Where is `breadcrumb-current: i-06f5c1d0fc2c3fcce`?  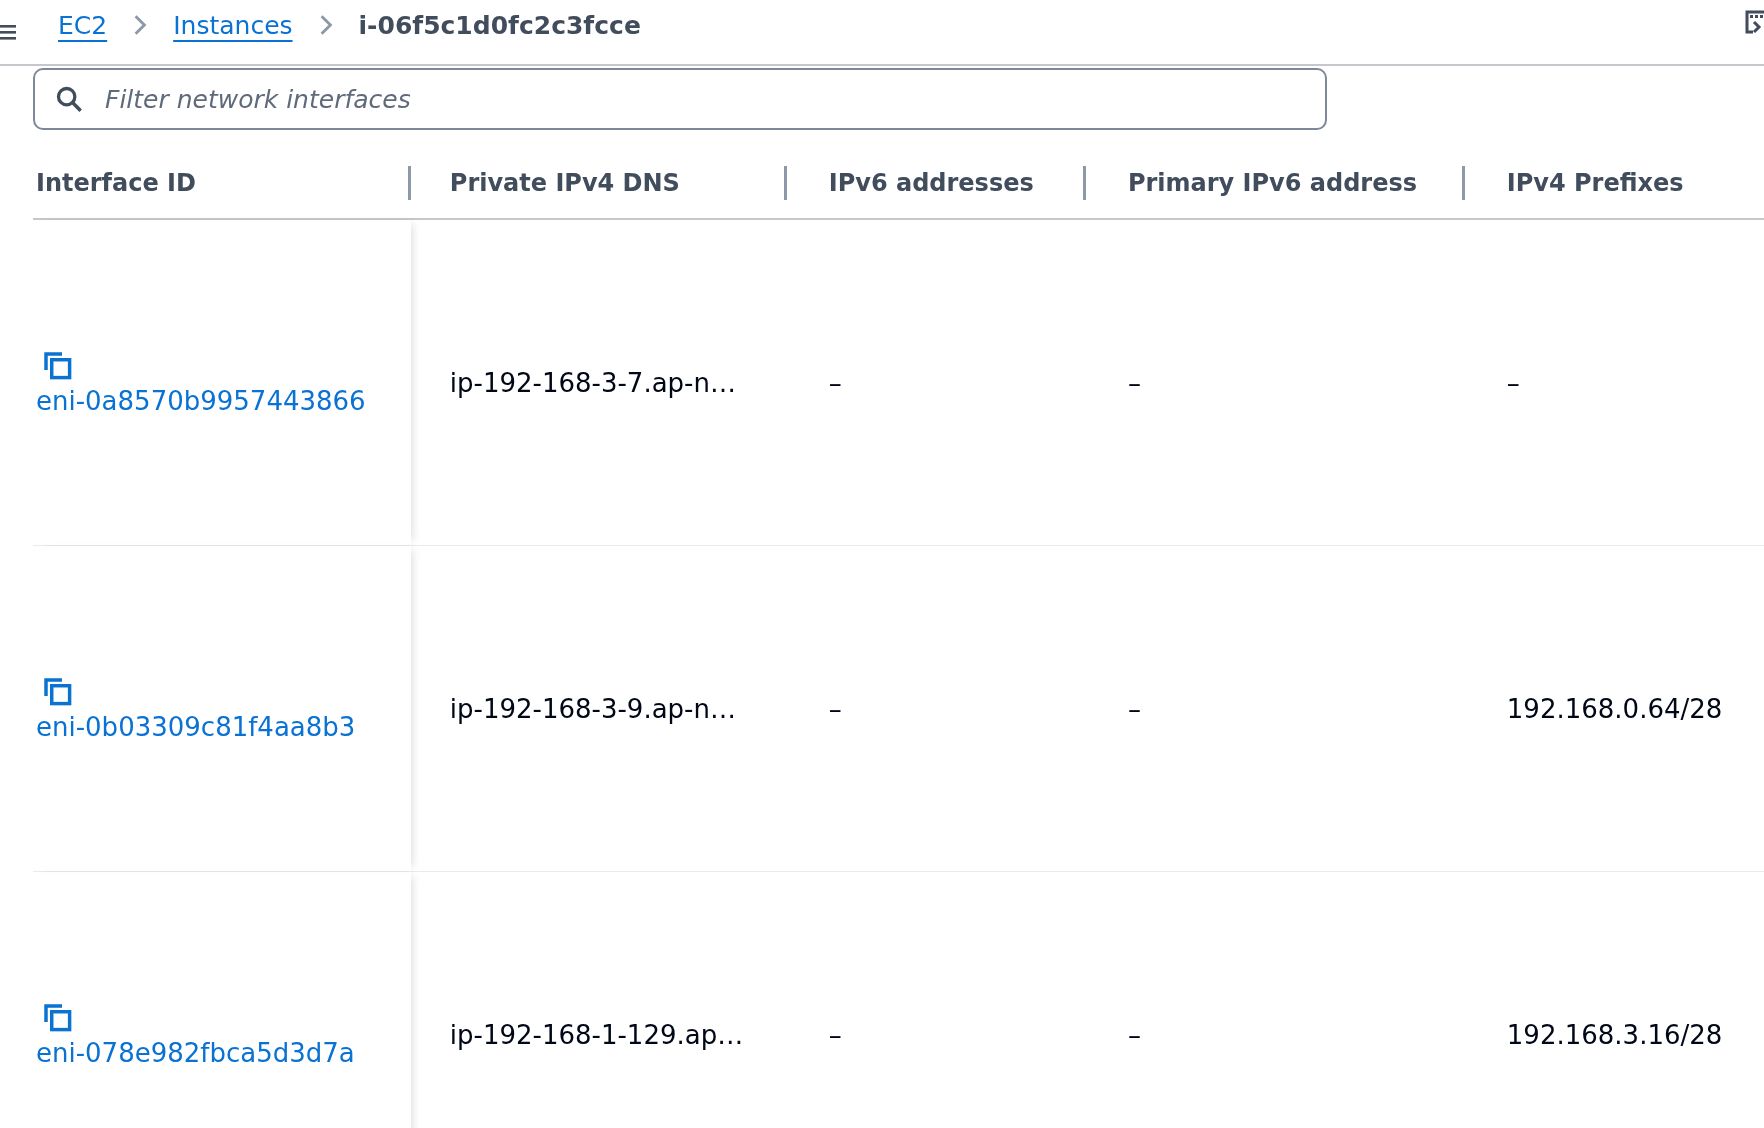
breadcrumb-current: i-06f5c1d0fc2c3fcce is located at coordinates (499, 25).